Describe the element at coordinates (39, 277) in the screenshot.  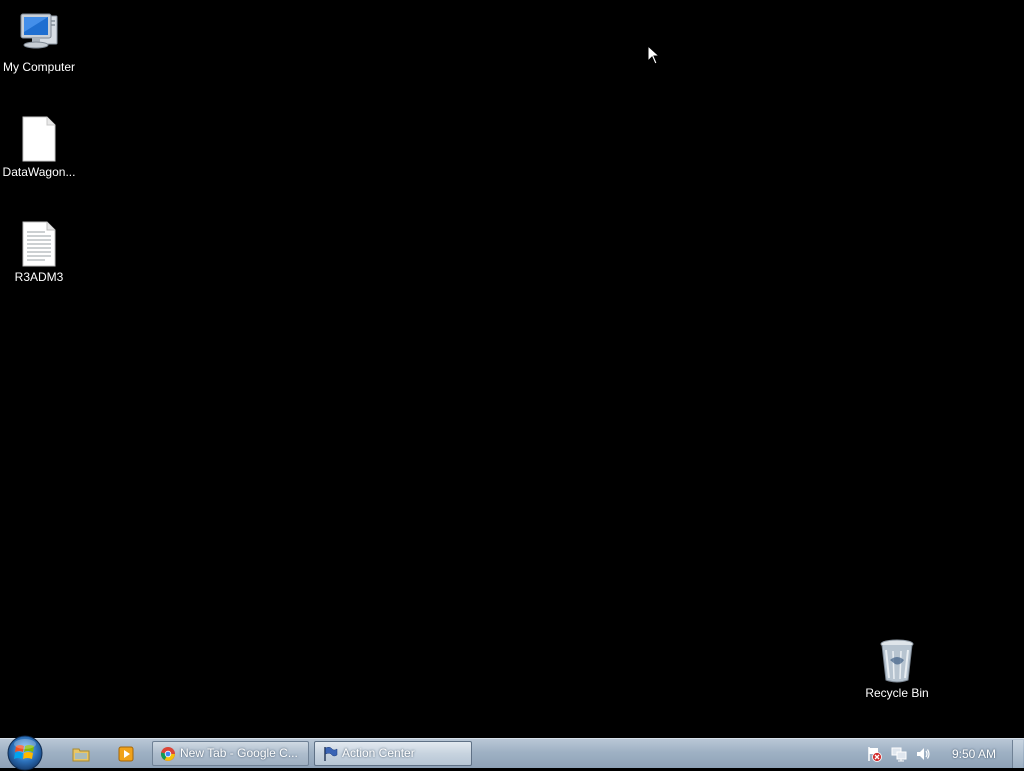
I see `desktop-icon-label: R3ADM3` at that location.